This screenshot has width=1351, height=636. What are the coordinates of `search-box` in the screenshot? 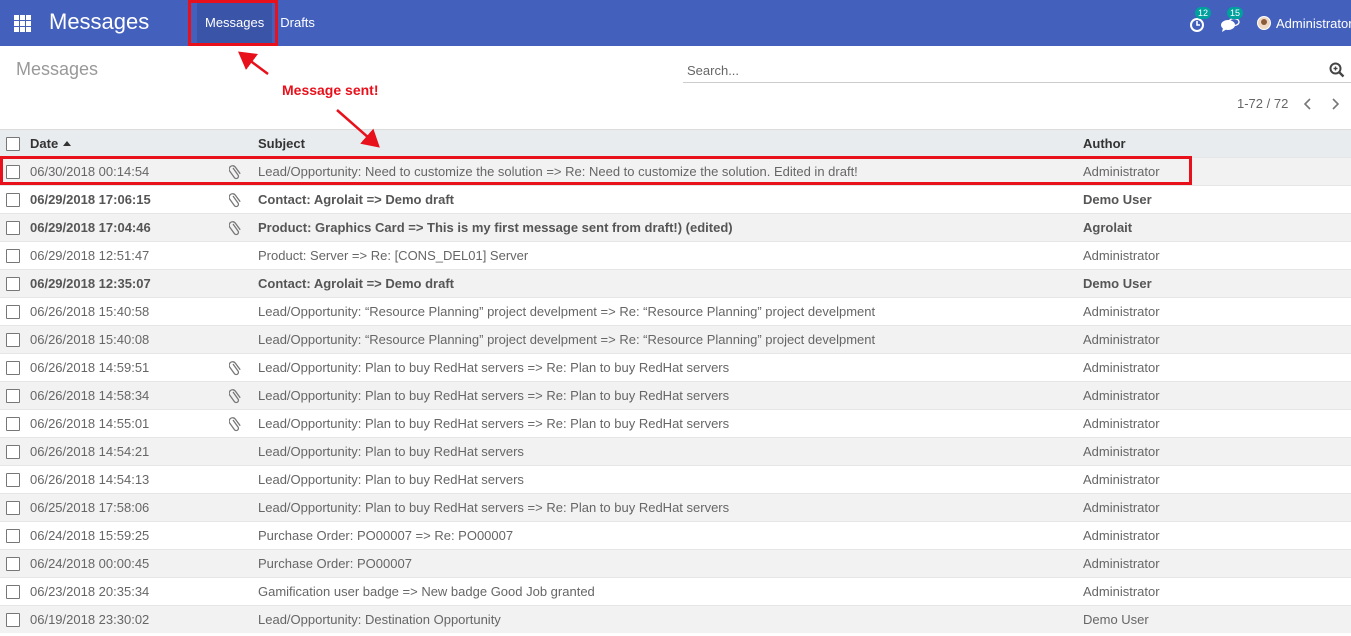 It's located at (1017, 70).